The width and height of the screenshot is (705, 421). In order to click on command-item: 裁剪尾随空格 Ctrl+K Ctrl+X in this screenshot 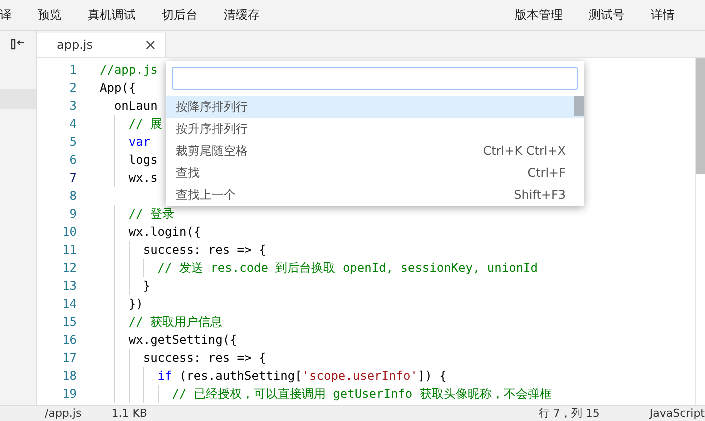, I will do `click(375, 151)`.